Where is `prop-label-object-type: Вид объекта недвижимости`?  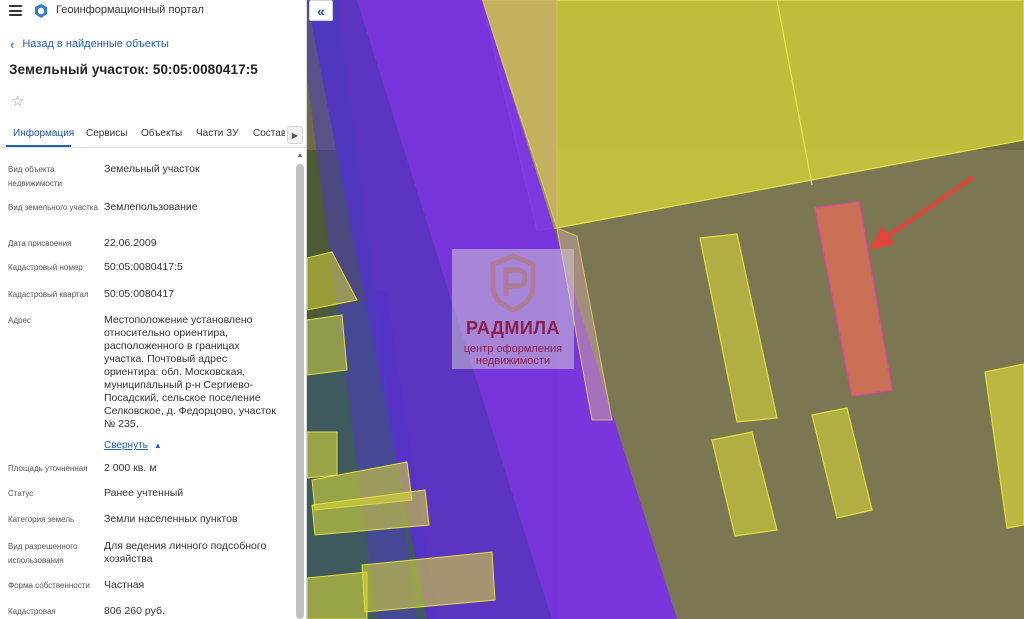 prop-label-object-type: Вид объекта недвижимости is located at coordinates (35, 176).